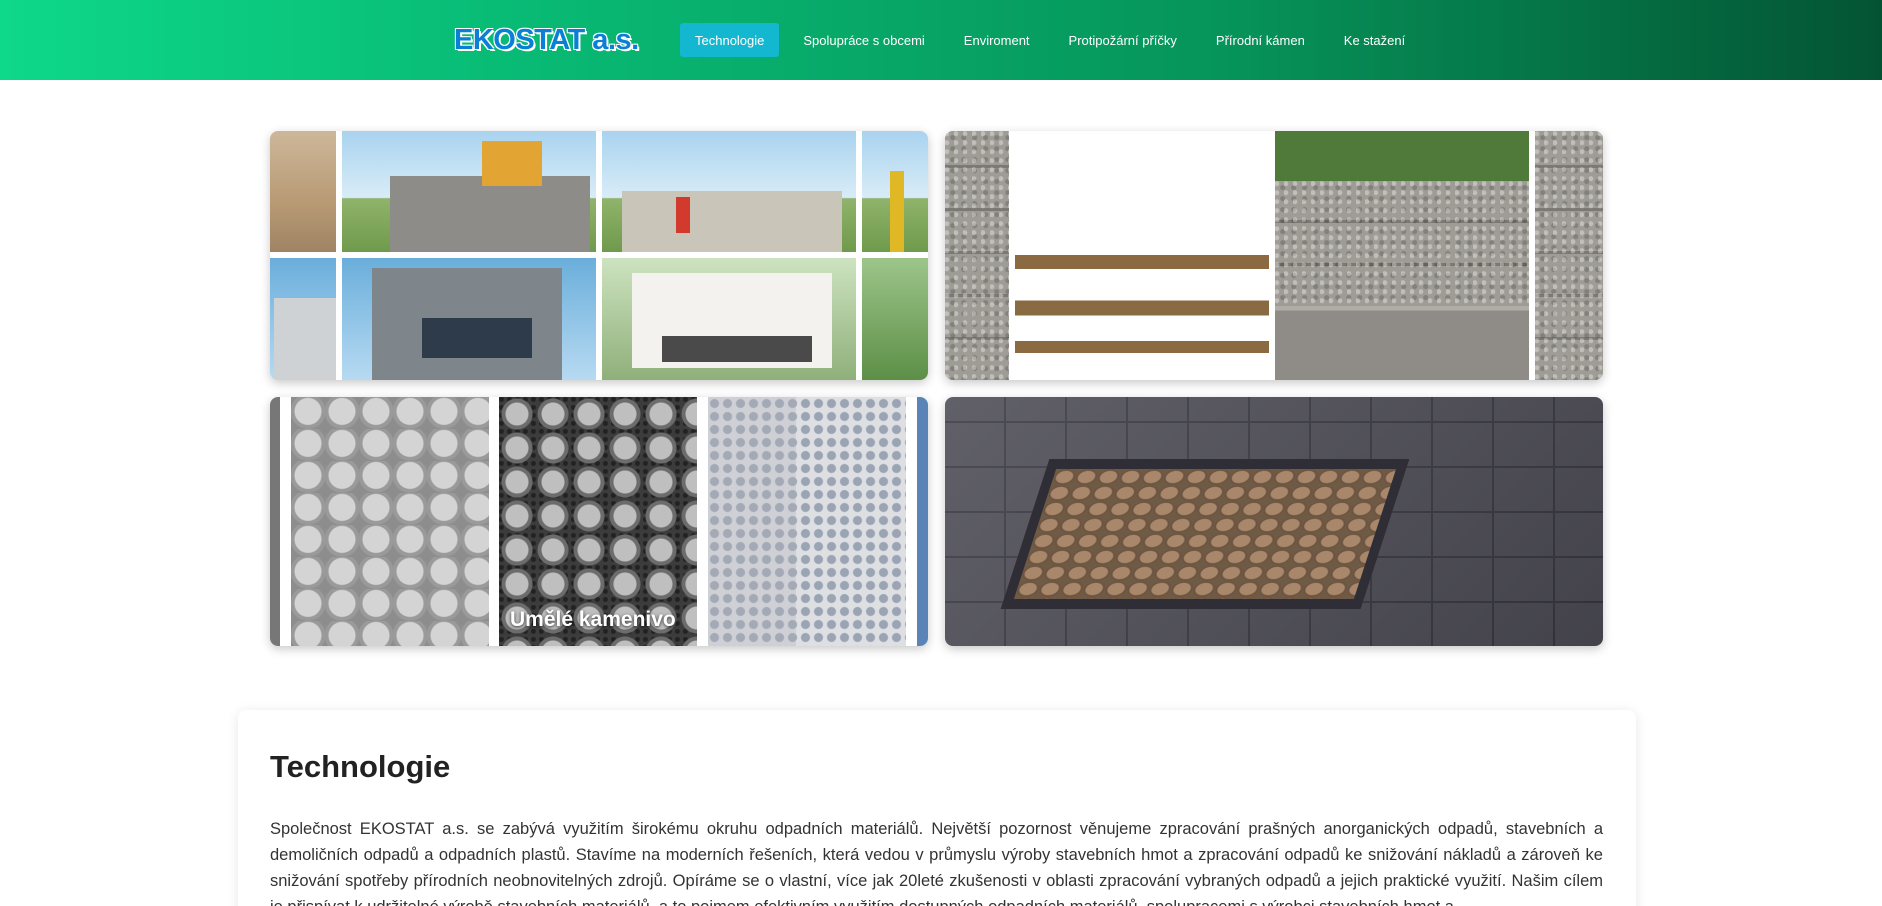 The width and height of the screenshot is (1882, 906). Describe the element at coordinates (1205, 534) in the screenshot. I see `photo-cobblestone-inlay` at that location.